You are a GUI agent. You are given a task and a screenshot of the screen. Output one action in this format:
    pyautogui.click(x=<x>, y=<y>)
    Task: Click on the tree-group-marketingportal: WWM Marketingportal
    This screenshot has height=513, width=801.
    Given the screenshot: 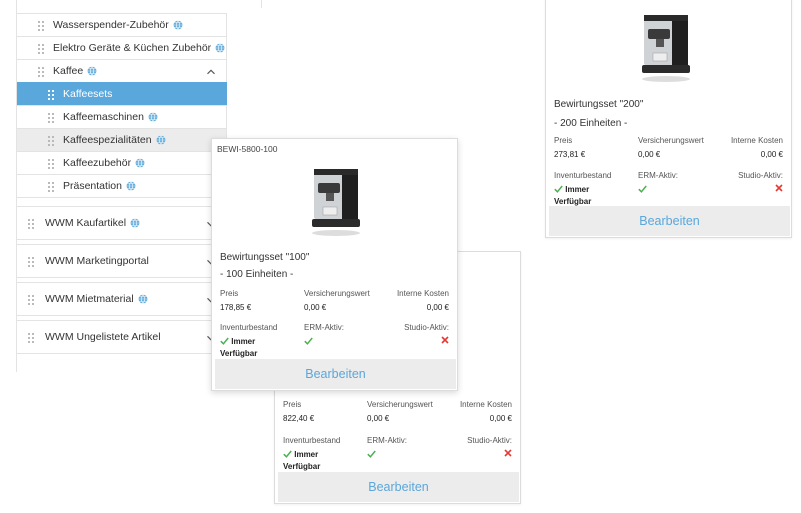 What is the action you would take?
    pyautogui.click(x=122, y=261)
    